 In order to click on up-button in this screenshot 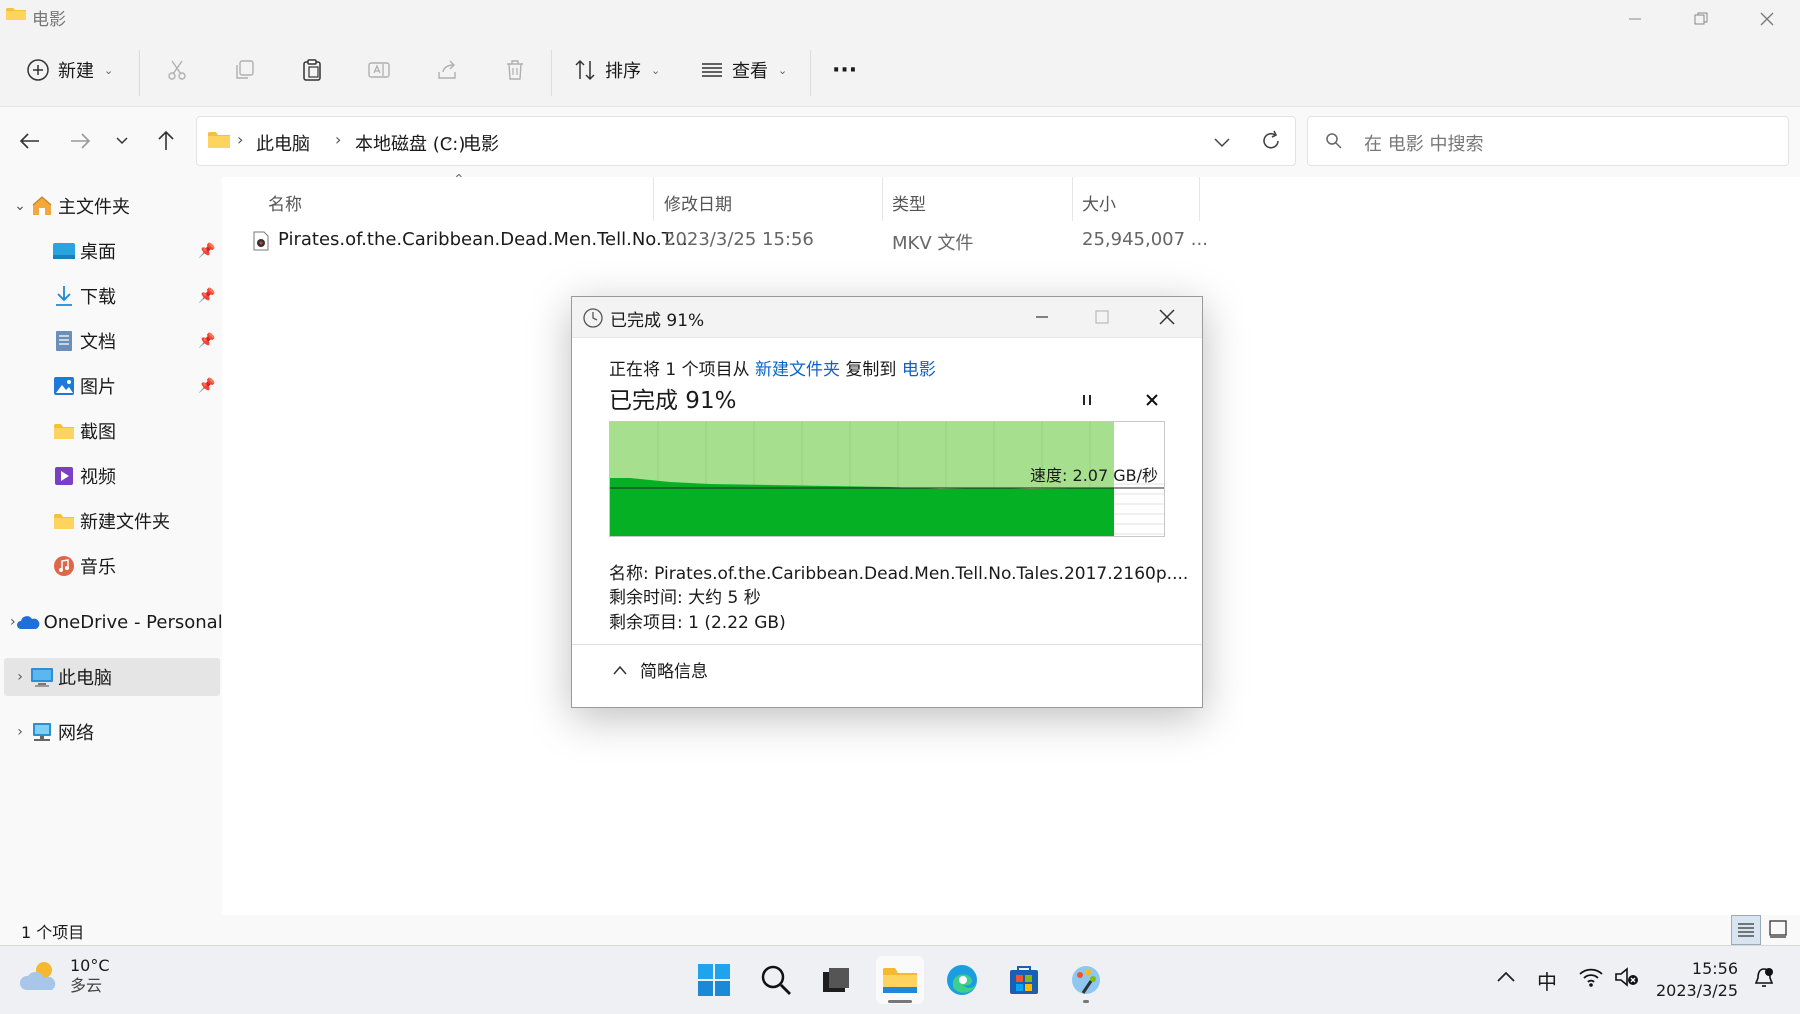, I will do `click(166, 141)`.